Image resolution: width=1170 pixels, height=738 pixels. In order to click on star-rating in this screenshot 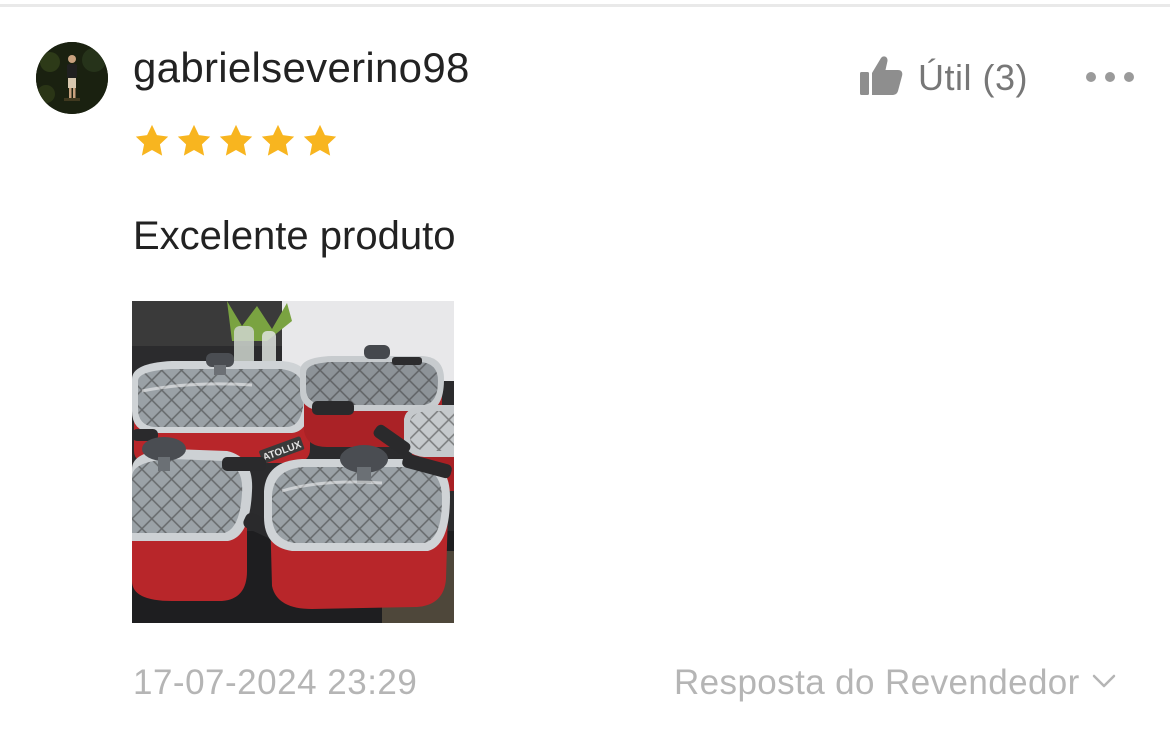, I will do `click(236, 143)`.